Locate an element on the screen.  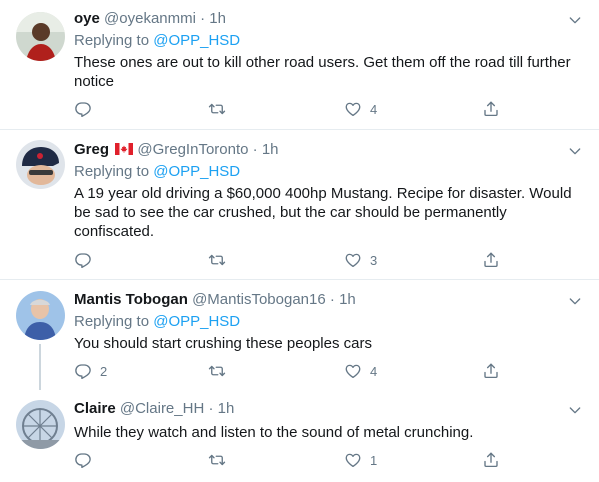
reply-button: 2 is located at coordinates (90, 371).